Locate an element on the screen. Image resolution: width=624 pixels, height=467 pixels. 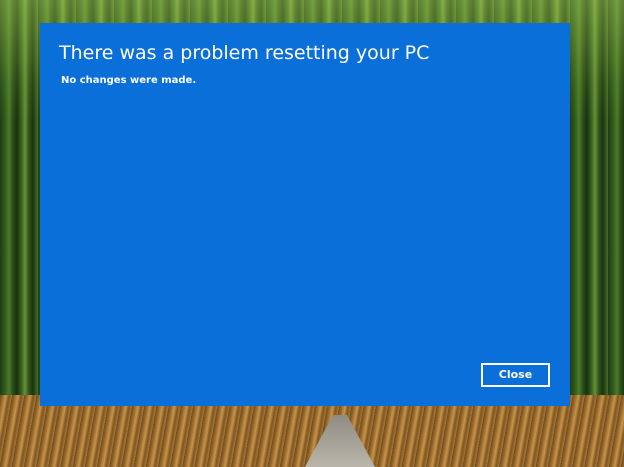
dialog-title: There was a problem resetting your PC is located at coordinates (244, 53).